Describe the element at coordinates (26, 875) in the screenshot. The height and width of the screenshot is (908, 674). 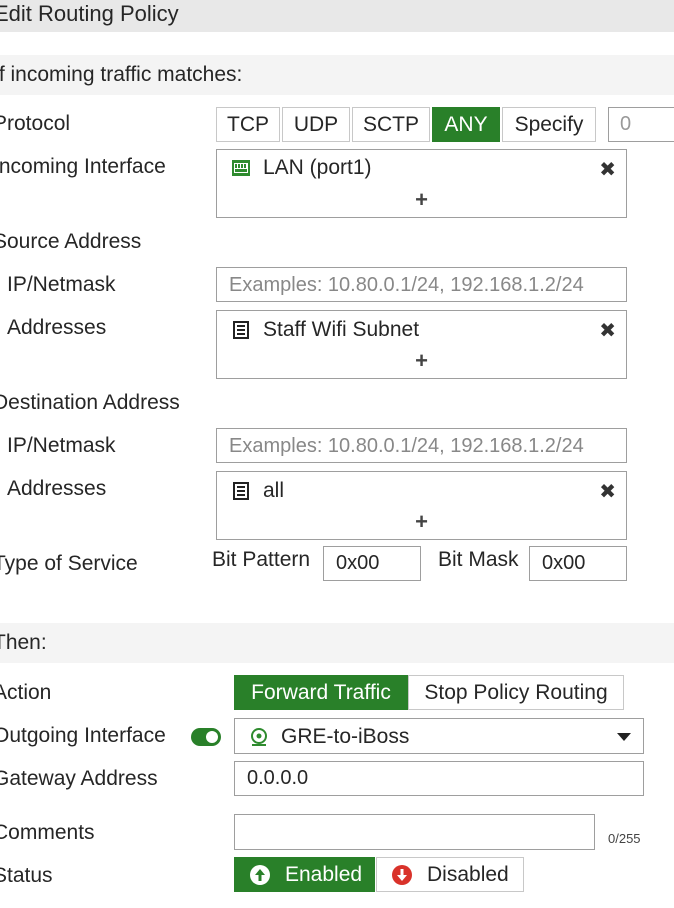
I see `status-label: Status` at that location.